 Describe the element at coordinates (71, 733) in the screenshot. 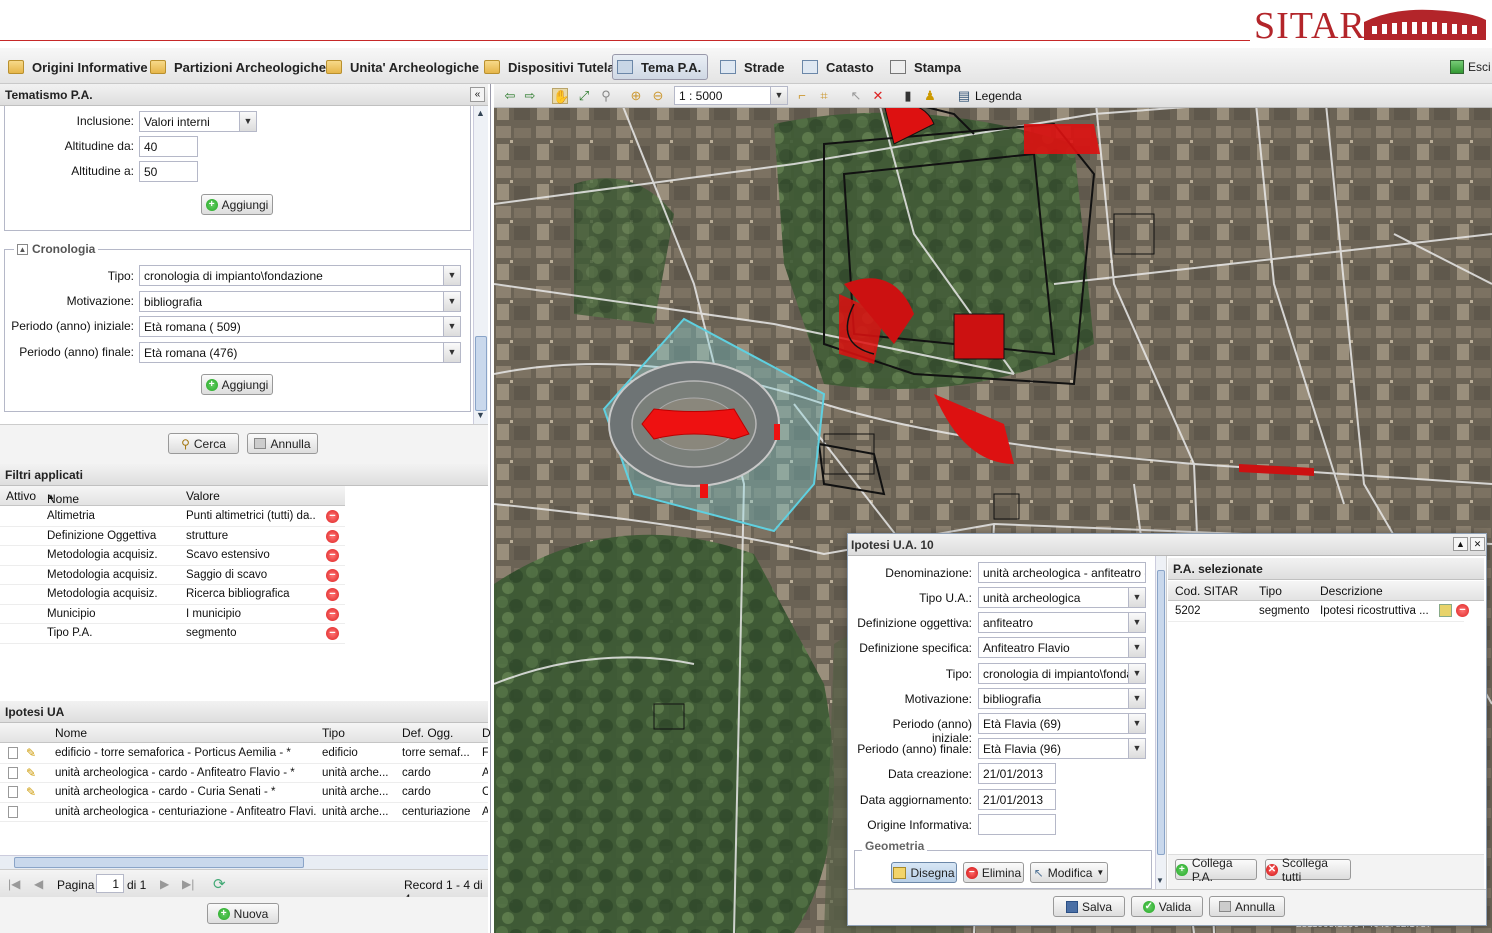

I see `col-nome: Nome` at that location.